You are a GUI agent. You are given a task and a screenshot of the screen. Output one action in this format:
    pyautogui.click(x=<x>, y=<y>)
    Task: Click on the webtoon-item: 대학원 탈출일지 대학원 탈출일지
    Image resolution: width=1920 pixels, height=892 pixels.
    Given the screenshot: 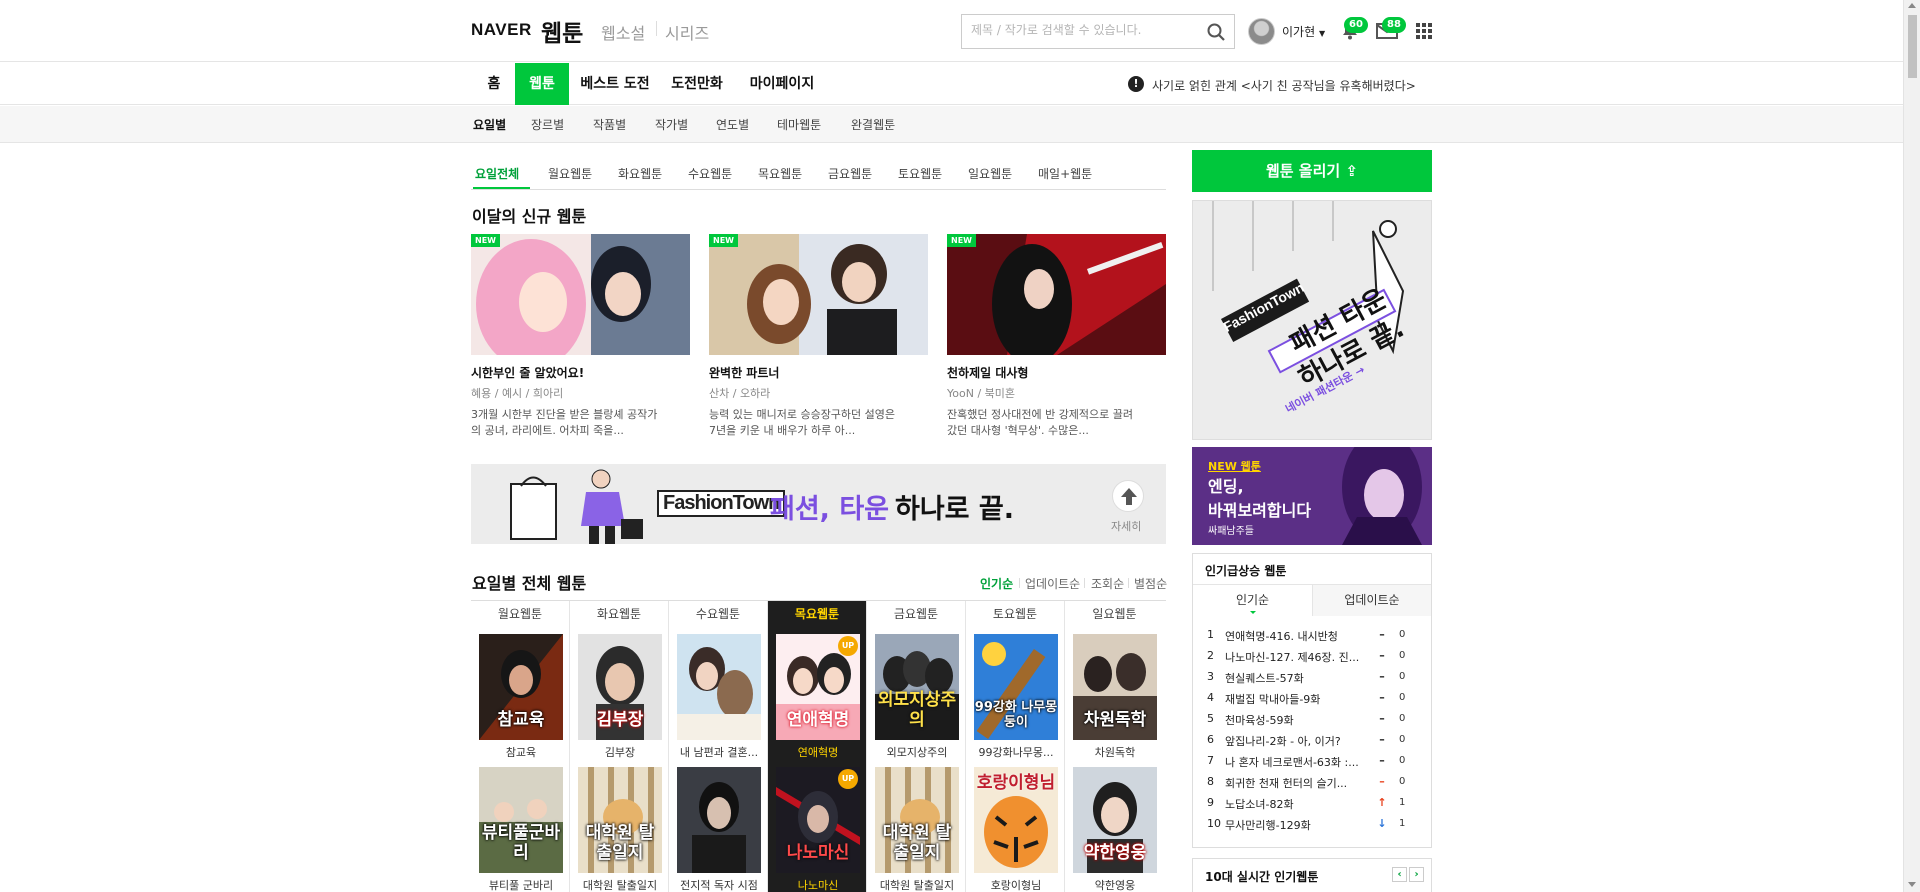 What is the action you would take?
    pyautogui.click(x=917, y=829)
    